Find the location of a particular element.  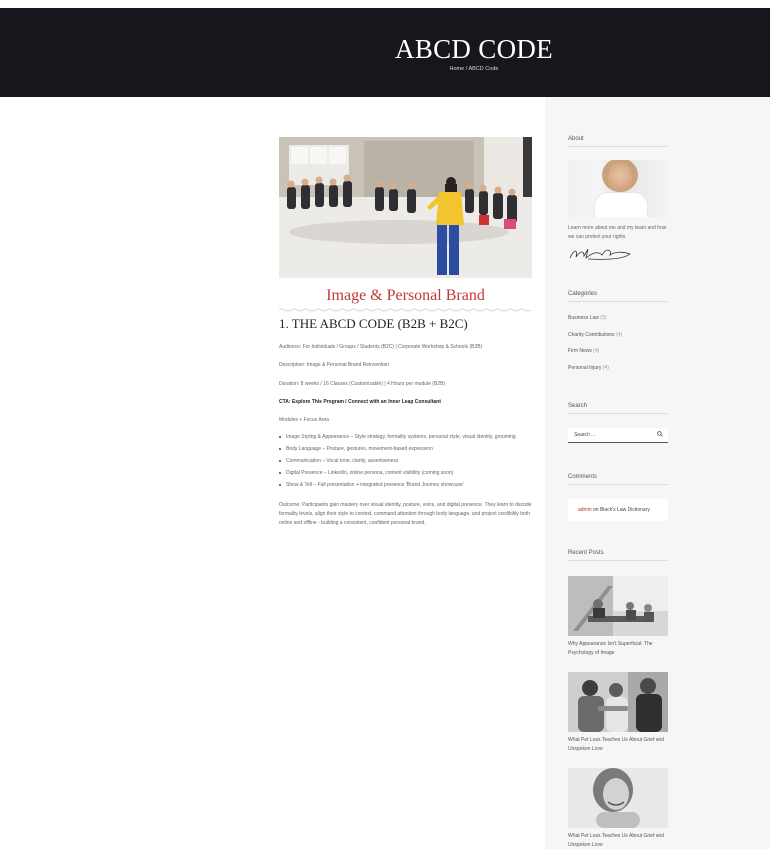

category-item: Business Law (3) is located at coordinates (618, 323).